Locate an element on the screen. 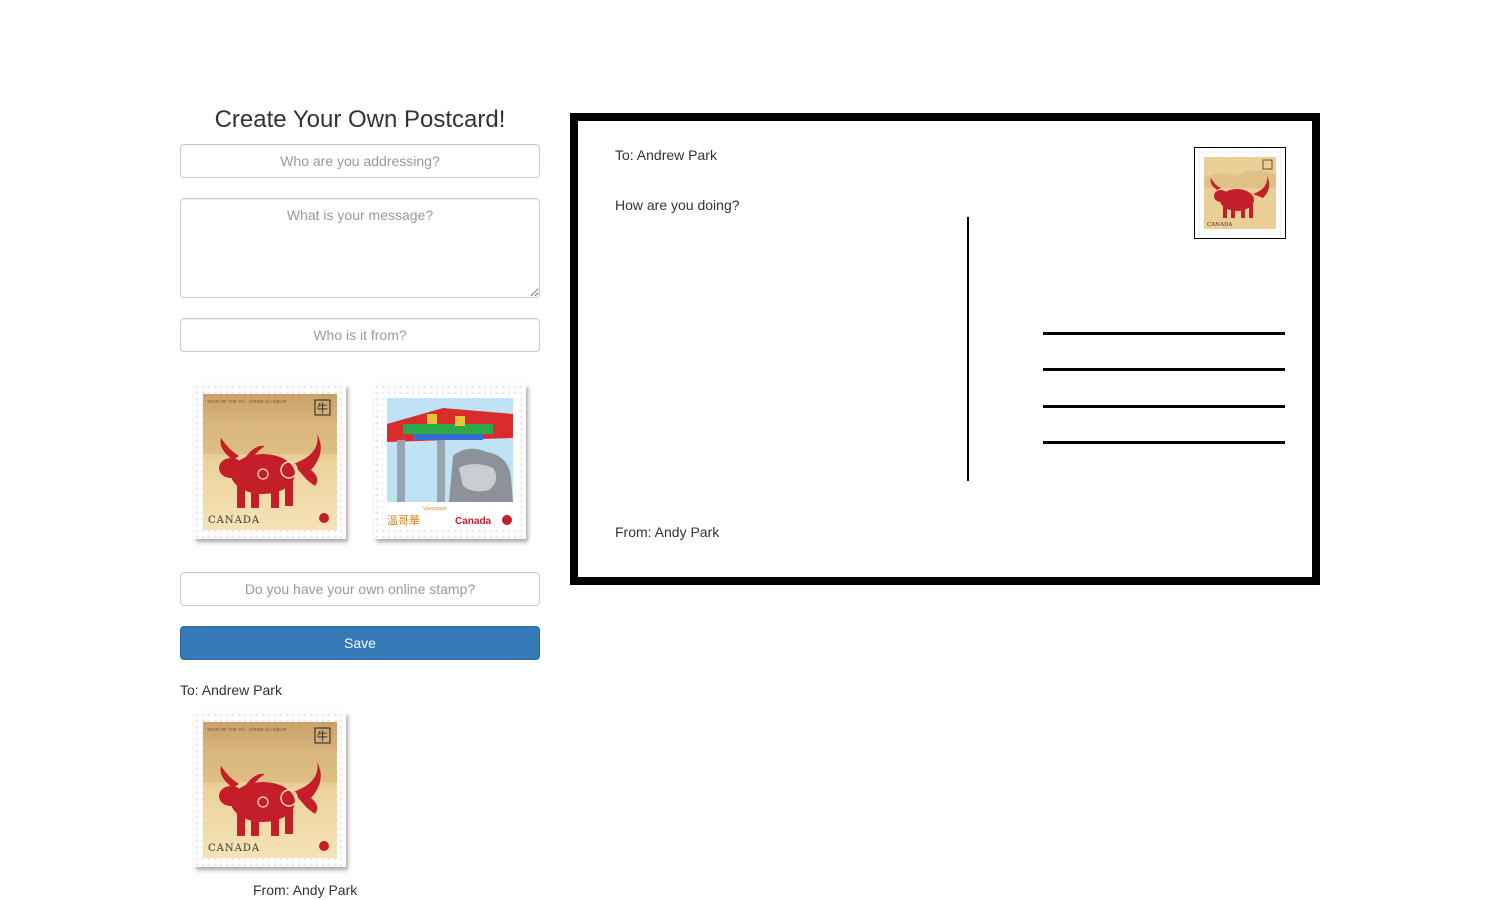 This screenshot has width=1500, height=900. ox-country: CANADA is located at coordinates (234, 520).